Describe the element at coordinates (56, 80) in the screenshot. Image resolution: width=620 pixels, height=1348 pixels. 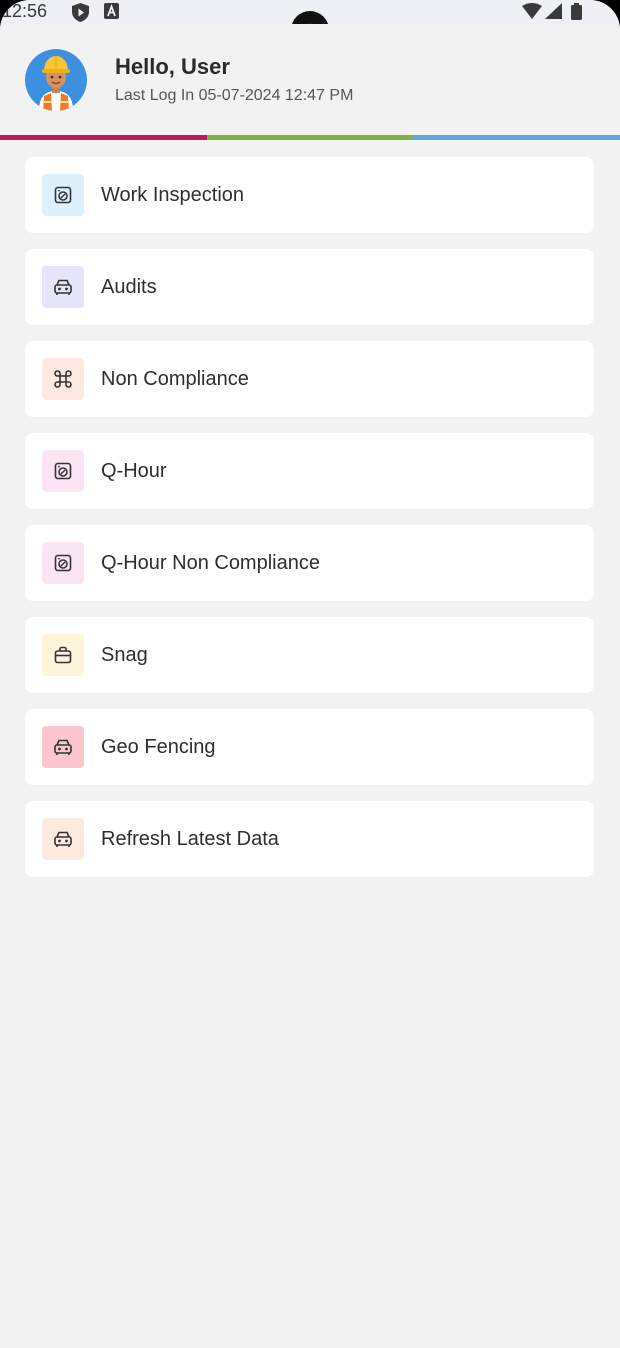
I see `construction-worker-avatar-icon` at that location.